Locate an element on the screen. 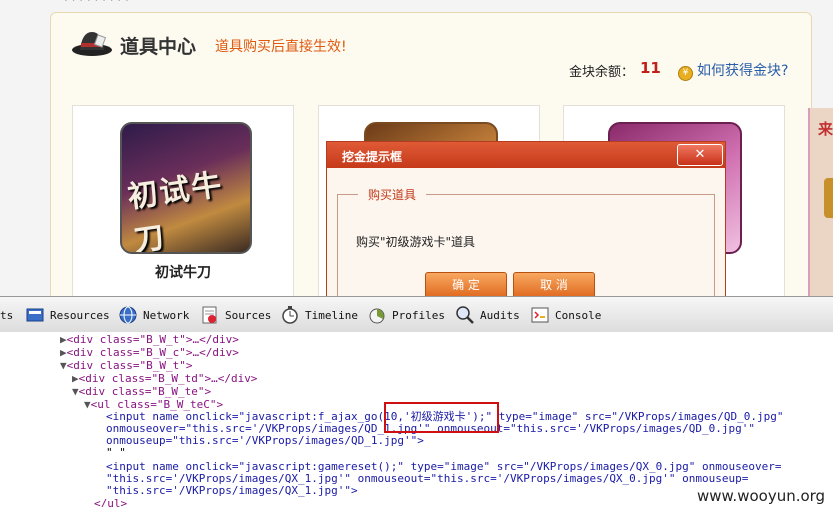  tab-label: Network is located at coordinates (166, 315).